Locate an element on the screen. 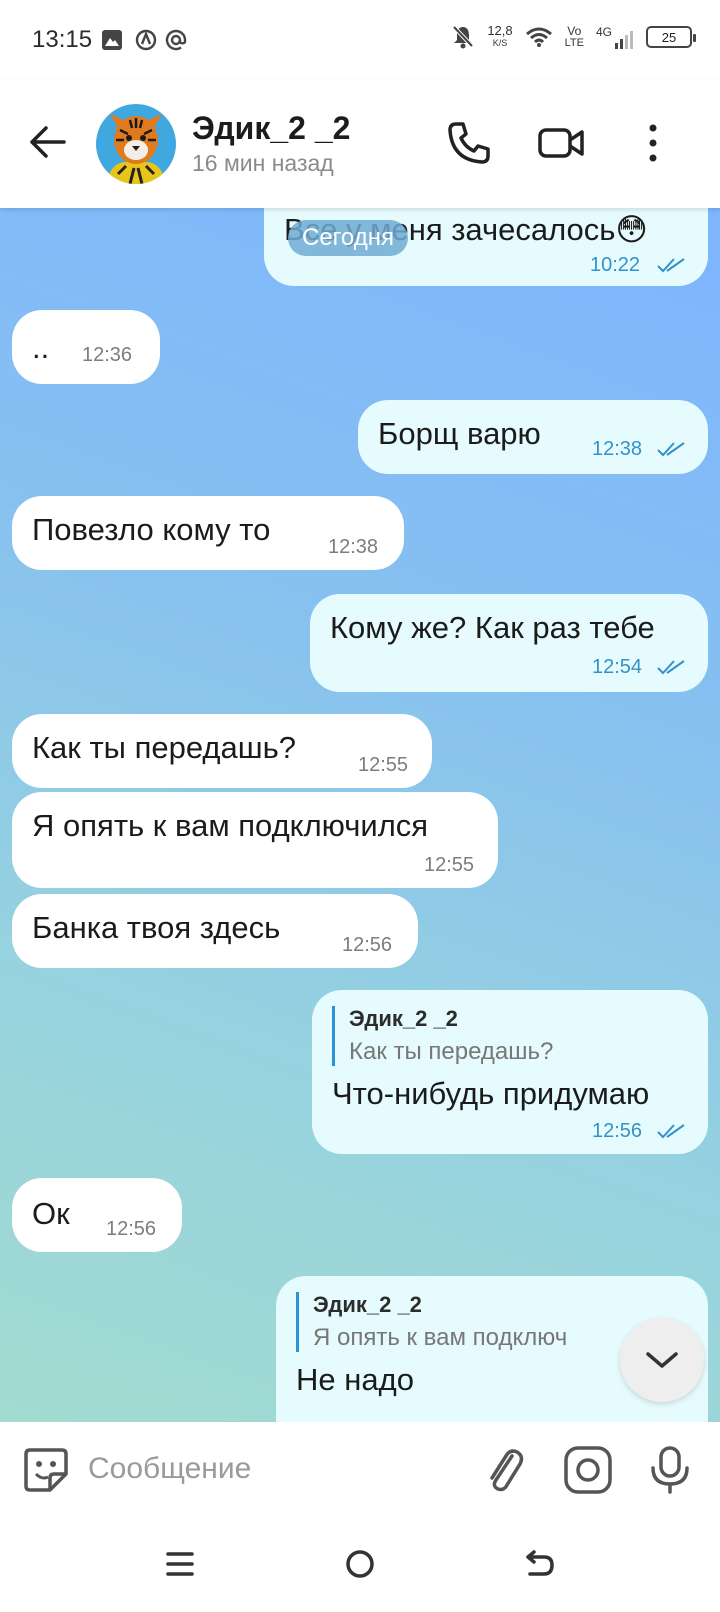 This screenshot has width=720, height=1612. status-time: 13:15 is located at coordinates (62, 39).